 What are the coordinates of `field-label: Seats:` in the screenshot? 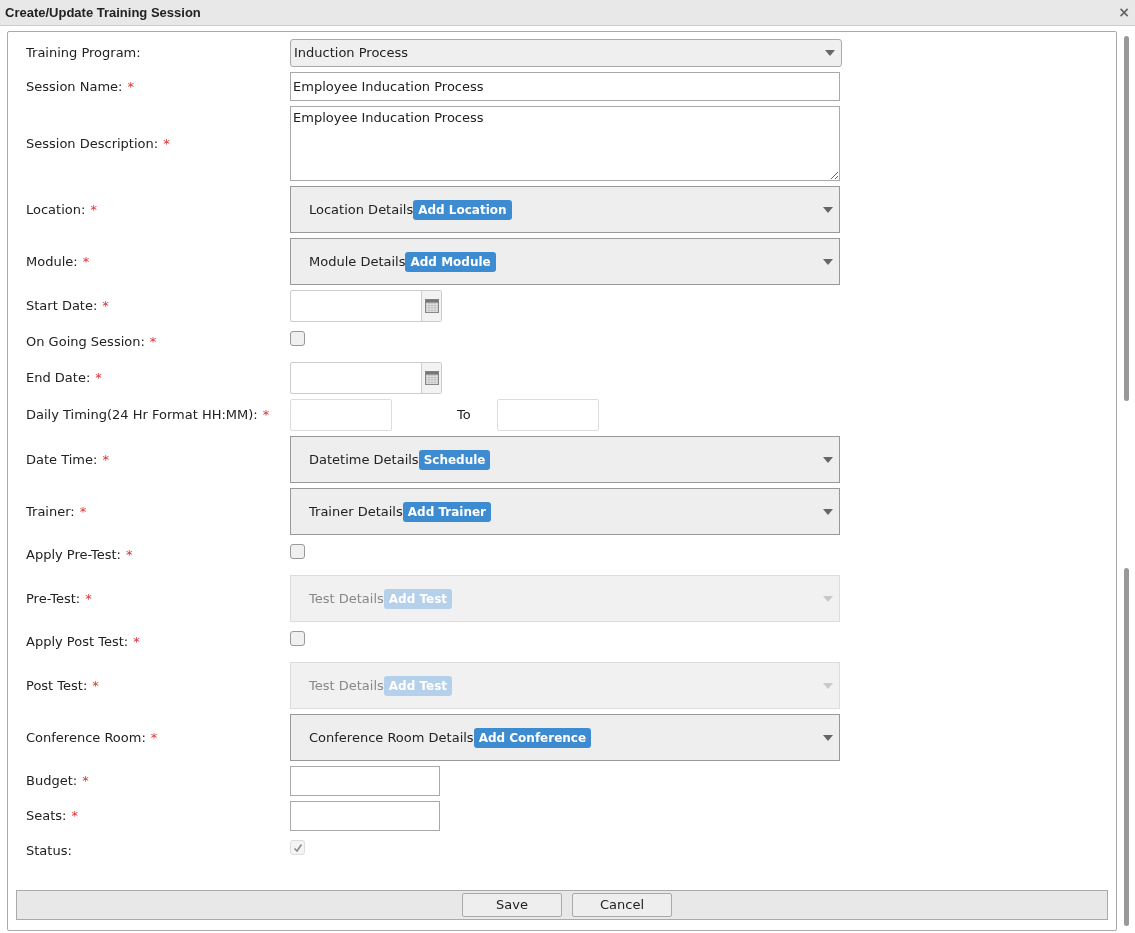 It's located at (46, 816).